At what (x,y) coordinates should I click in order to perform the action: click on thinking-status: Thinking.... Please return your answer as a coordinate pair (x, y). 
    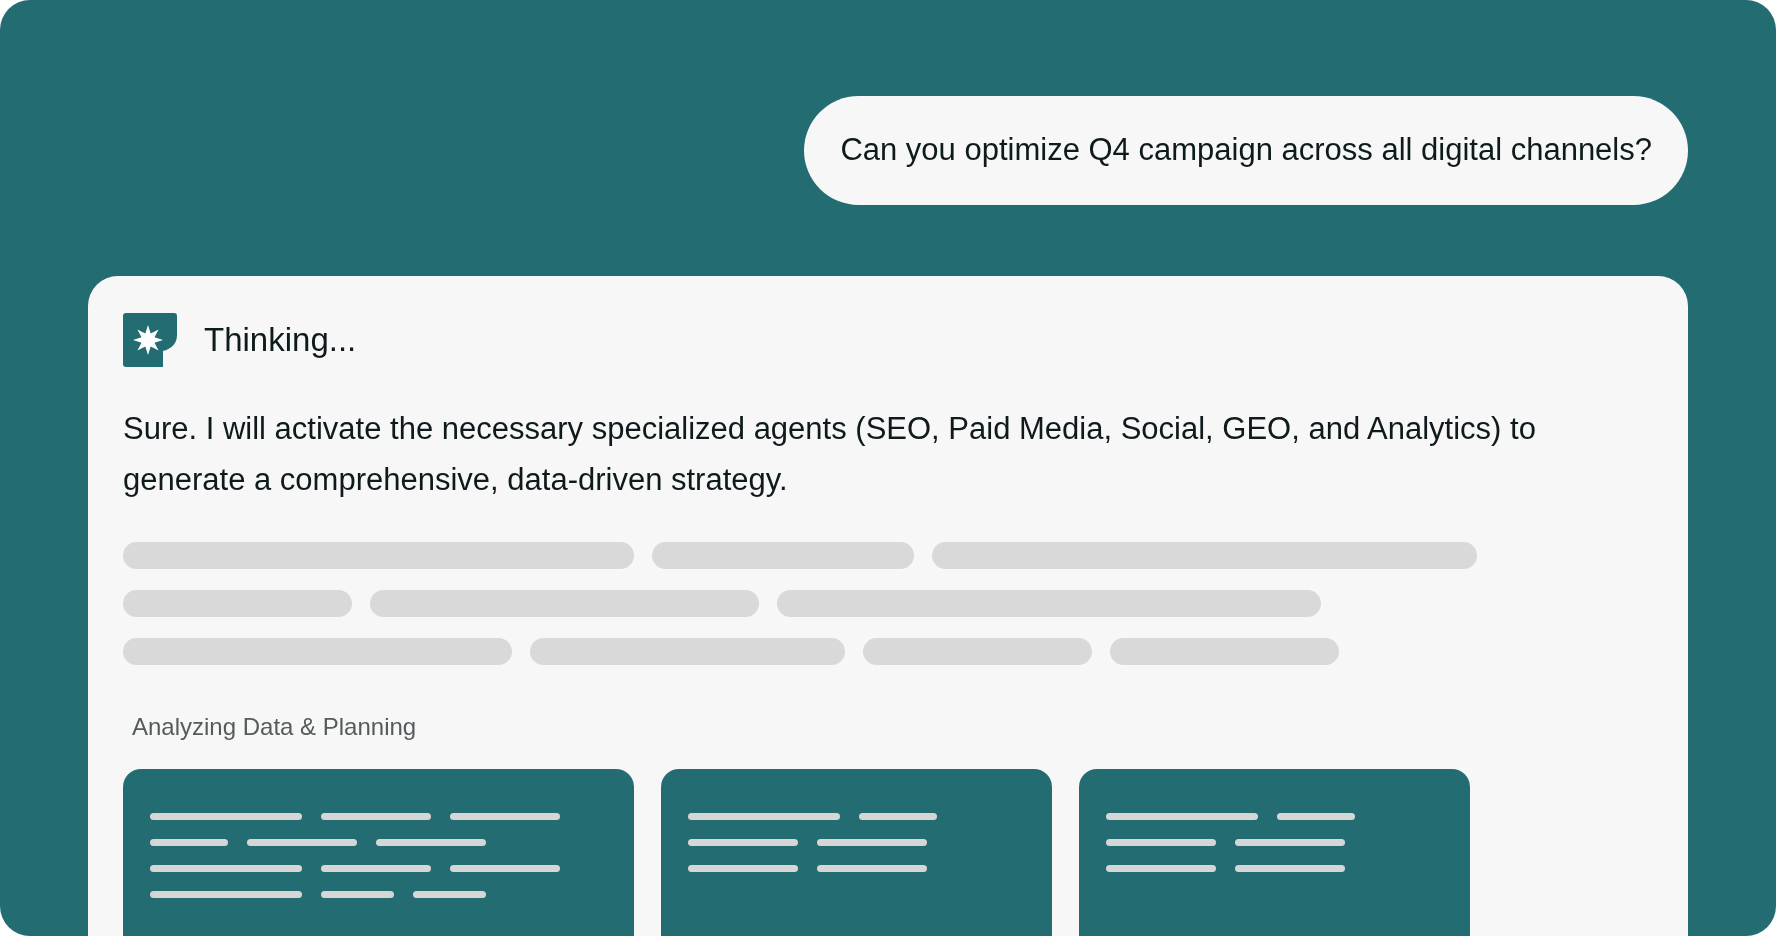
    Looking at the image, I should click on (280, 340).